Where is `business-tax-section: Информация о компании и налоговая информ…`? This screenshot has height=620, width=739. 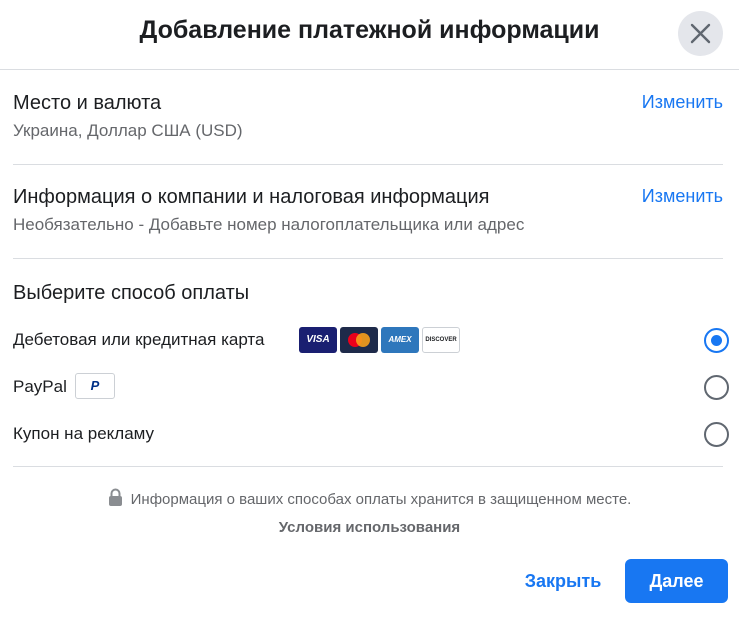
business-tax-section: Информация о компании и налоговая информ… is located at coordinates (368, 210).